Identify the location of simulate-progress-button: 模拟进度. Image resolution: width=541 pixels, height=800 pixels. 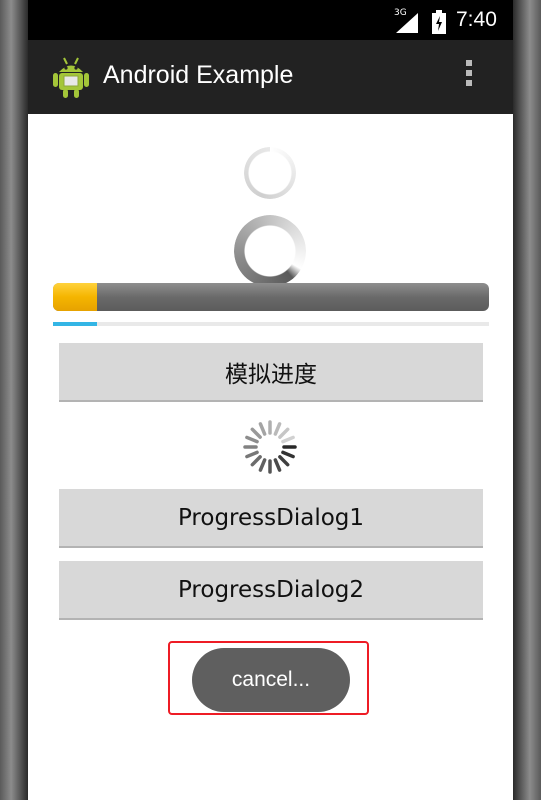
(271, 372).